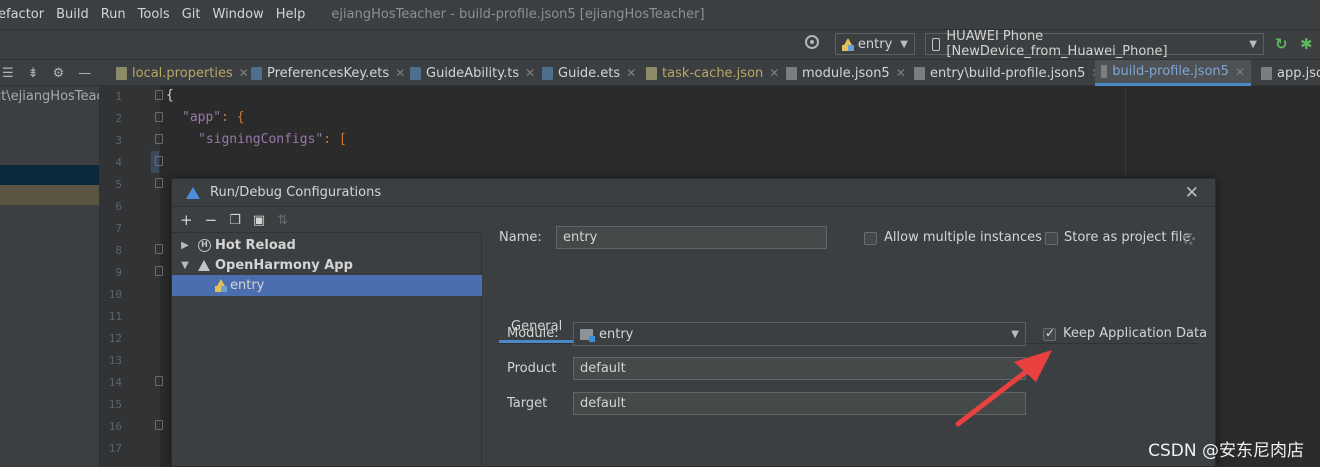  I want to click on watermark: CSDN @安东尼肉店, so click(1226, 451).